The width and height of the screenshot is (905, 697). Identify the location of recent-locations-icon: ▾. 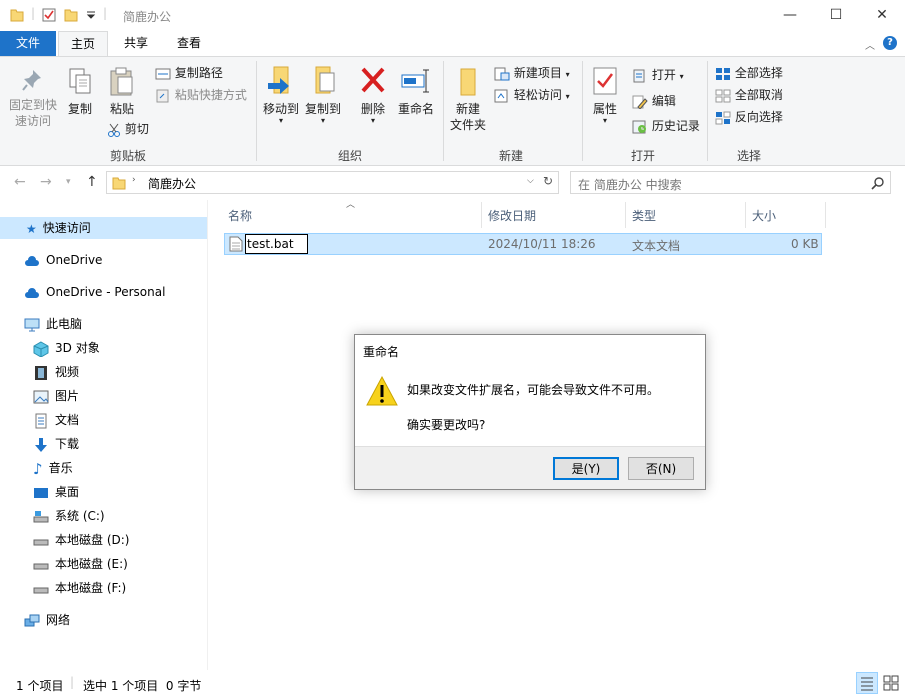
(68, 182).